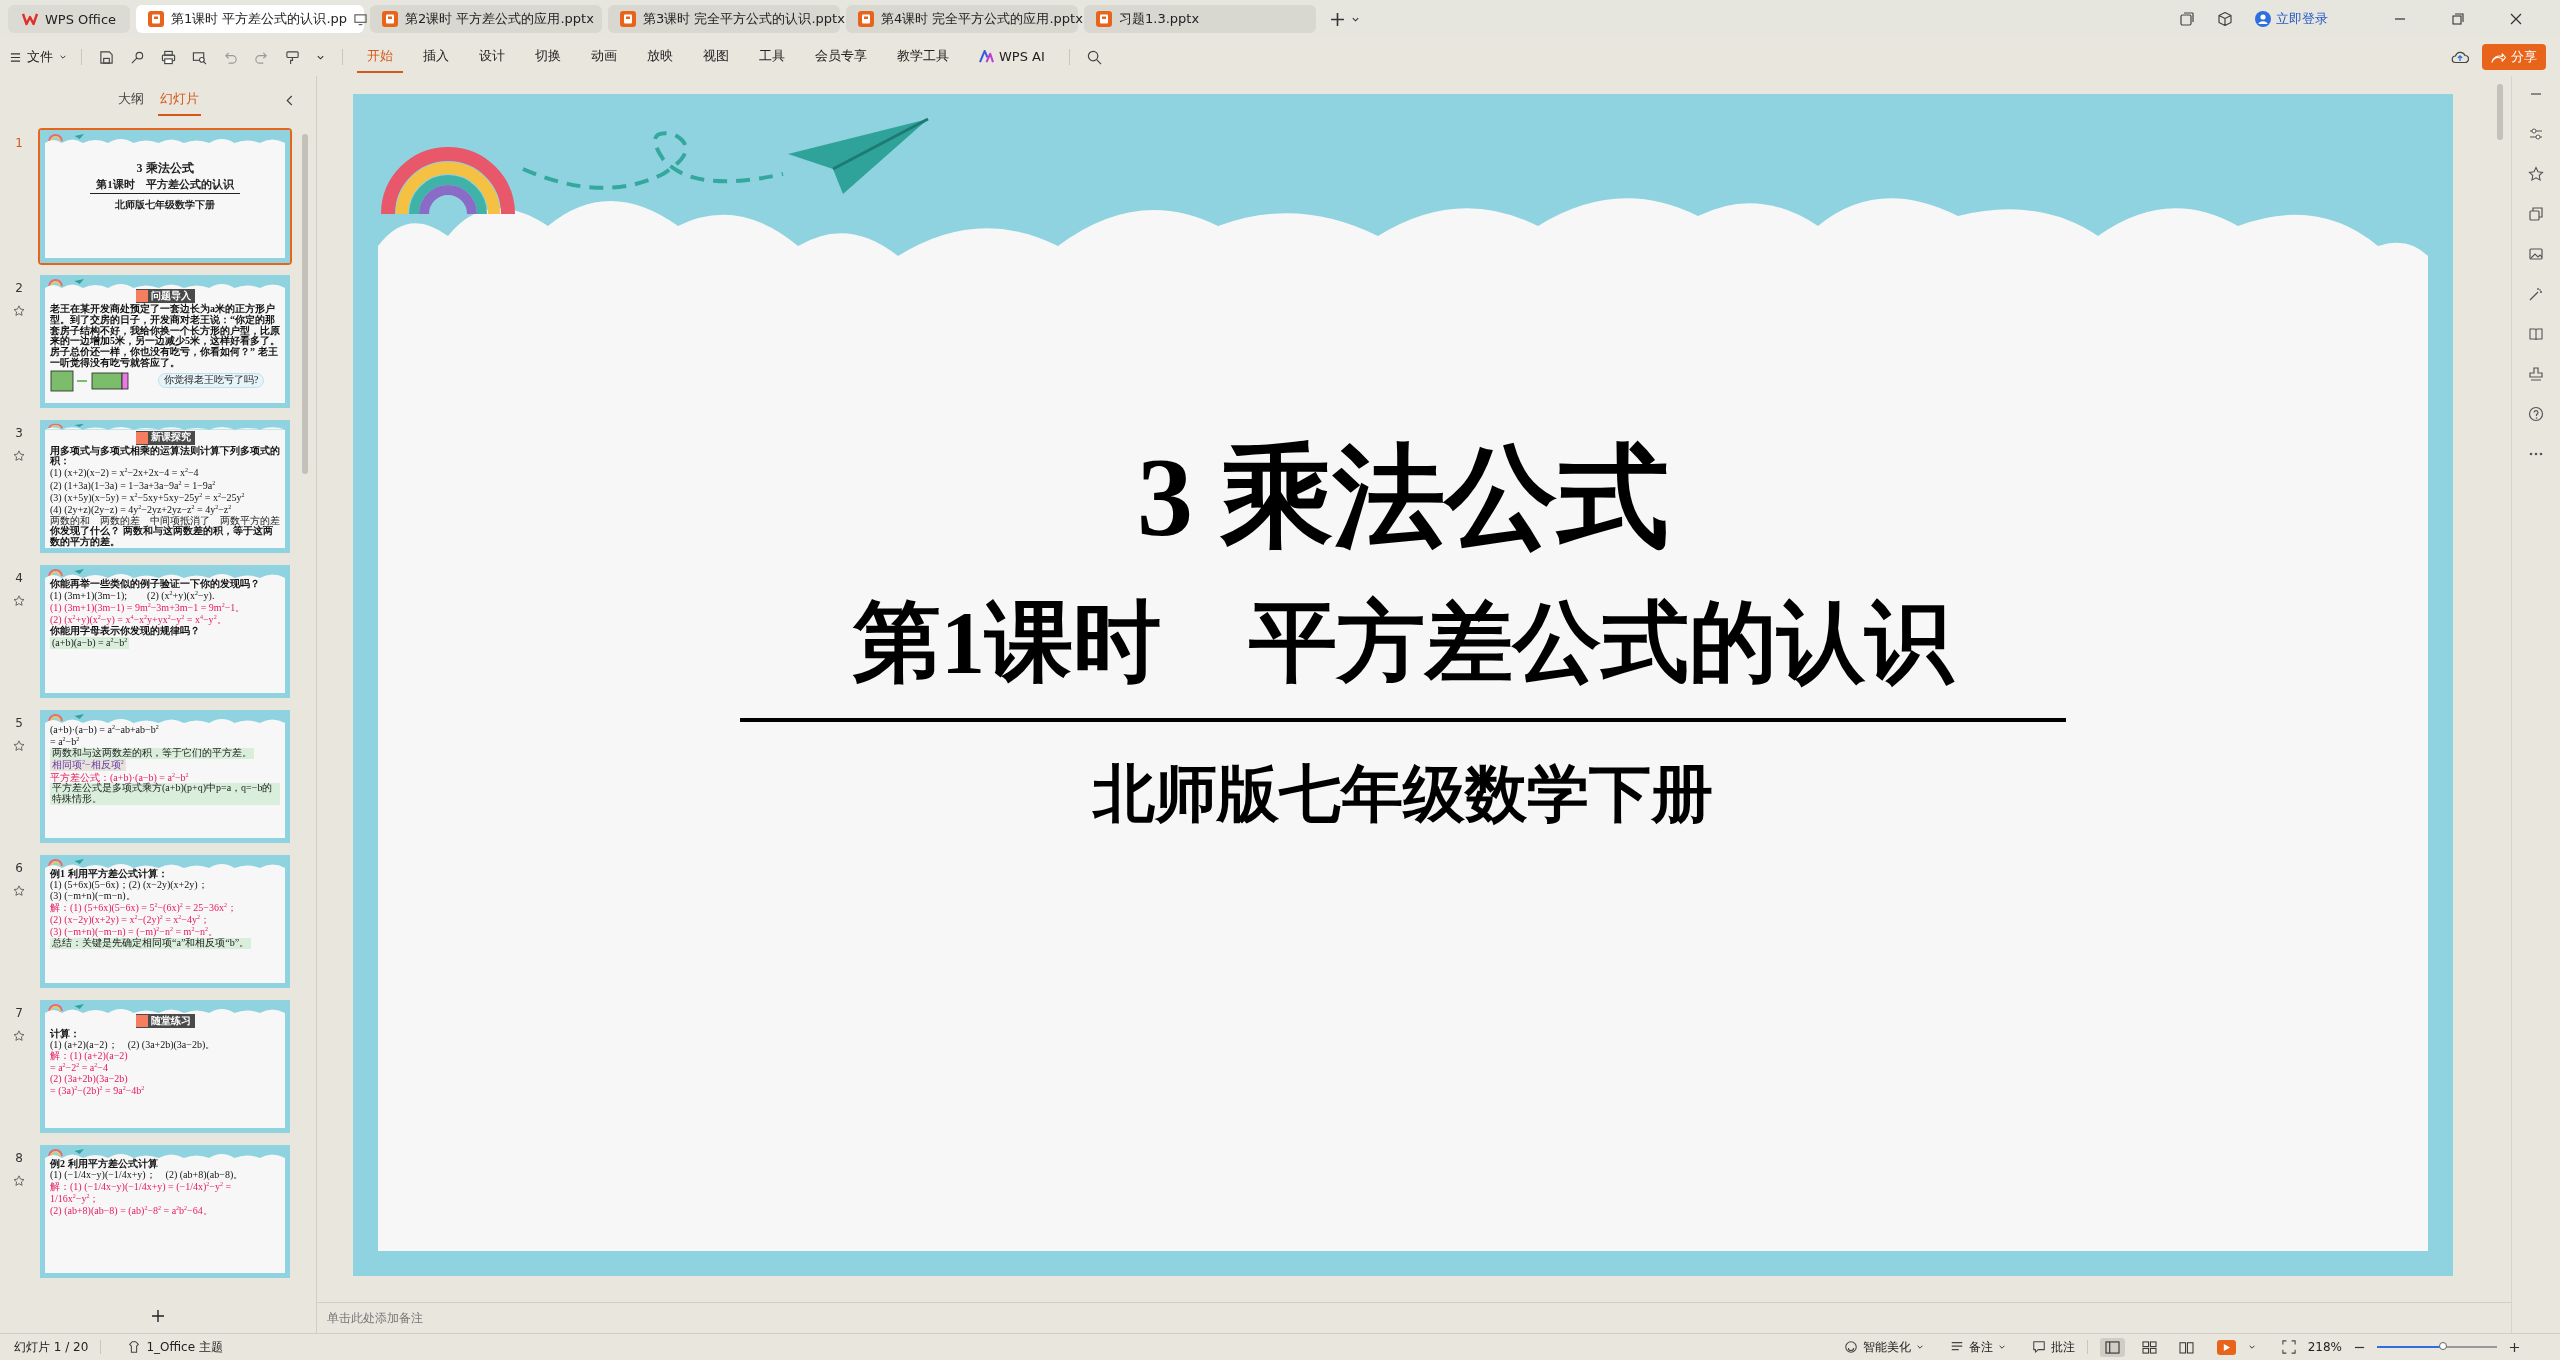  Describe the element at coordinates (486, 19) in the screenshot. I see `document-tab: 第2课时 平方差公式的应用.pptx` at that location.